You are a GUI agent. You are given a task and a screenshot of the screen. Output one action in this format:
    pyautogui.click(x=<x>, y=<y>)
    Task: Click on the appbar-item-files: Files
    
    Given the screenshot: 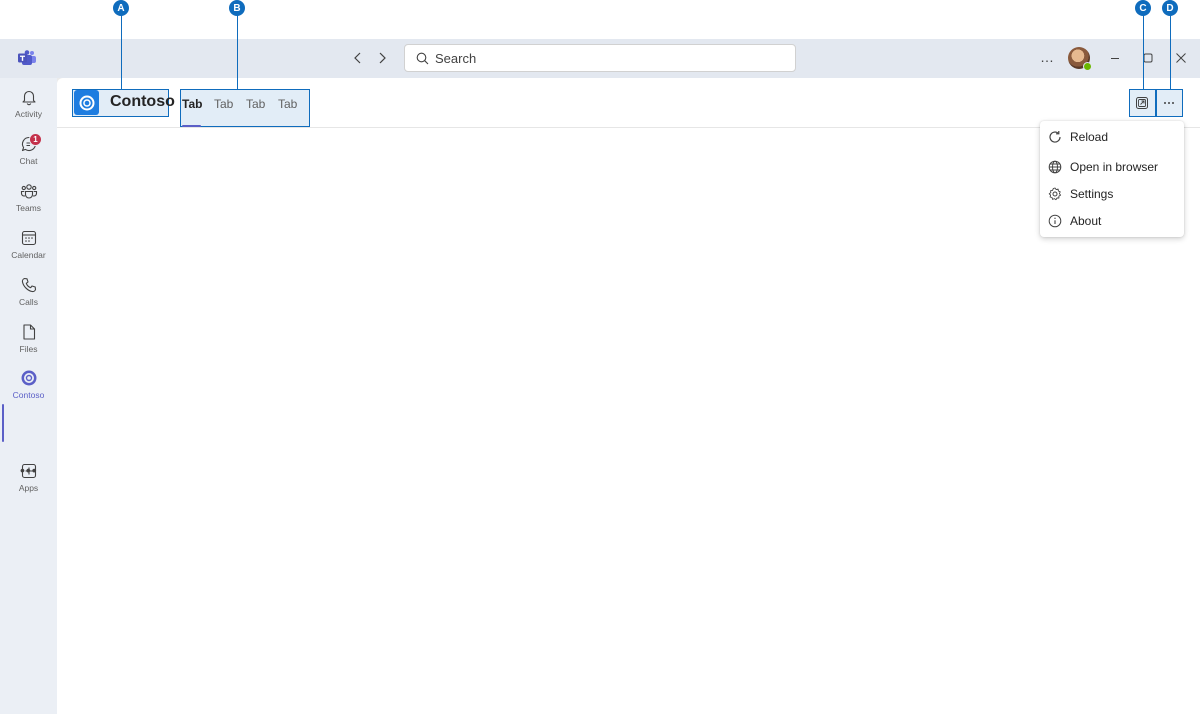 What is the action you would take?
    pyautogui.click(x=28, y=345)
    